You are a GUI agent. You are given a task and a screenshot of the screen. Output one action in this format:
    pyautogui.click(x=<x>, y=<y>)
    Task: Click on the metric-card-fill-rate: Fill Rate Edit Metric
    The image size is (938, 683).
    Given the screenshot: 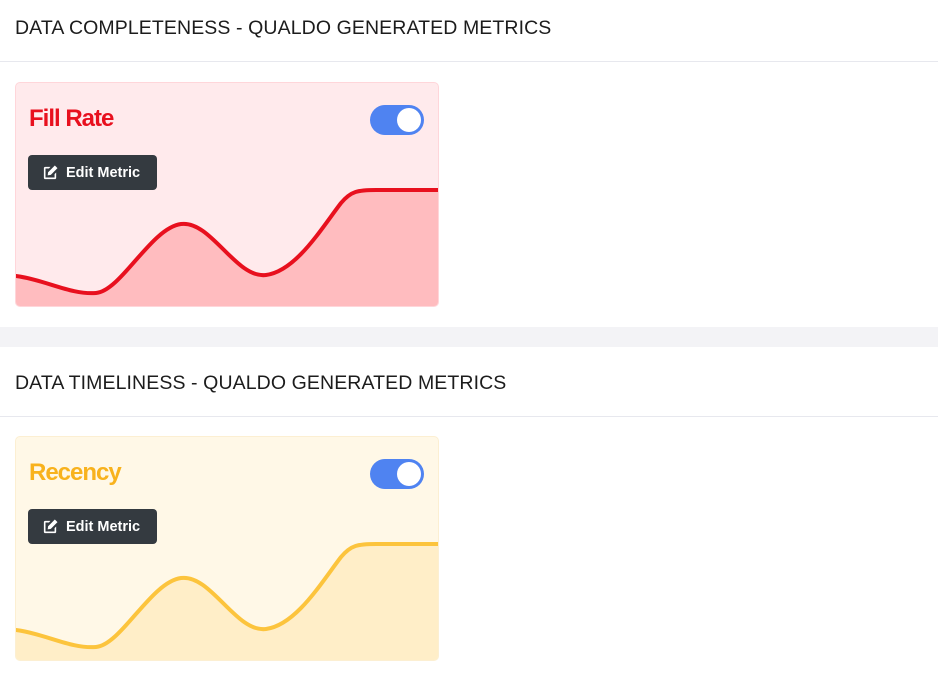 What is the action you would take?
    pyautogui.click(x=227, y=194)
    